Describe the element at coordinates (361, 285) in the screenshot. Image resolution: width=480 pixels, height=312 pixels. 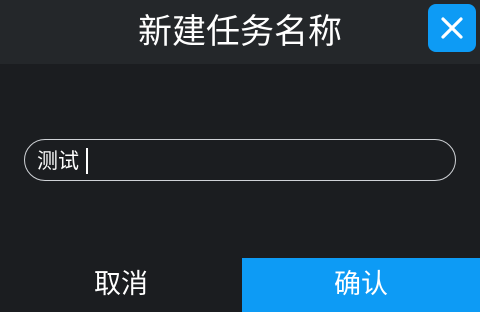
I see `confirm-button: 确认` at that location.